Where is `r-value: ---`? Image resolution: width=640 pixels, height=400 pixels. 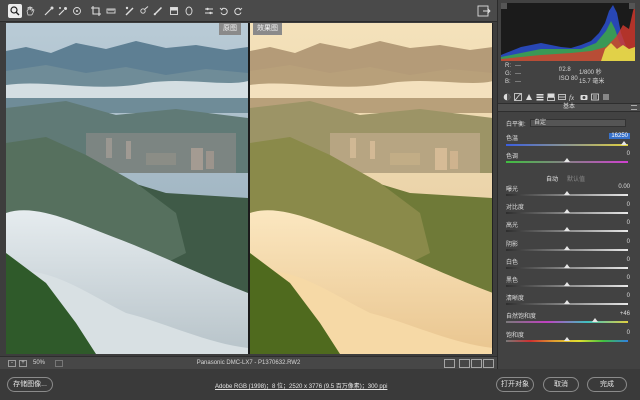
r-value: --- is located at coordinates (518, 66).